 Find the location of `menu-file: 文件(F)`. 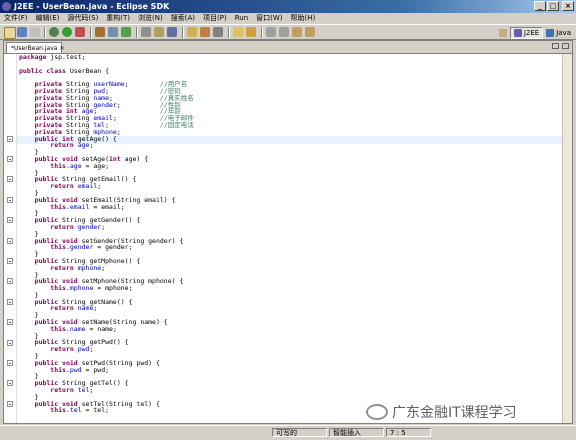

menu-file: 文件(F) is located at coordinates (16, 18).